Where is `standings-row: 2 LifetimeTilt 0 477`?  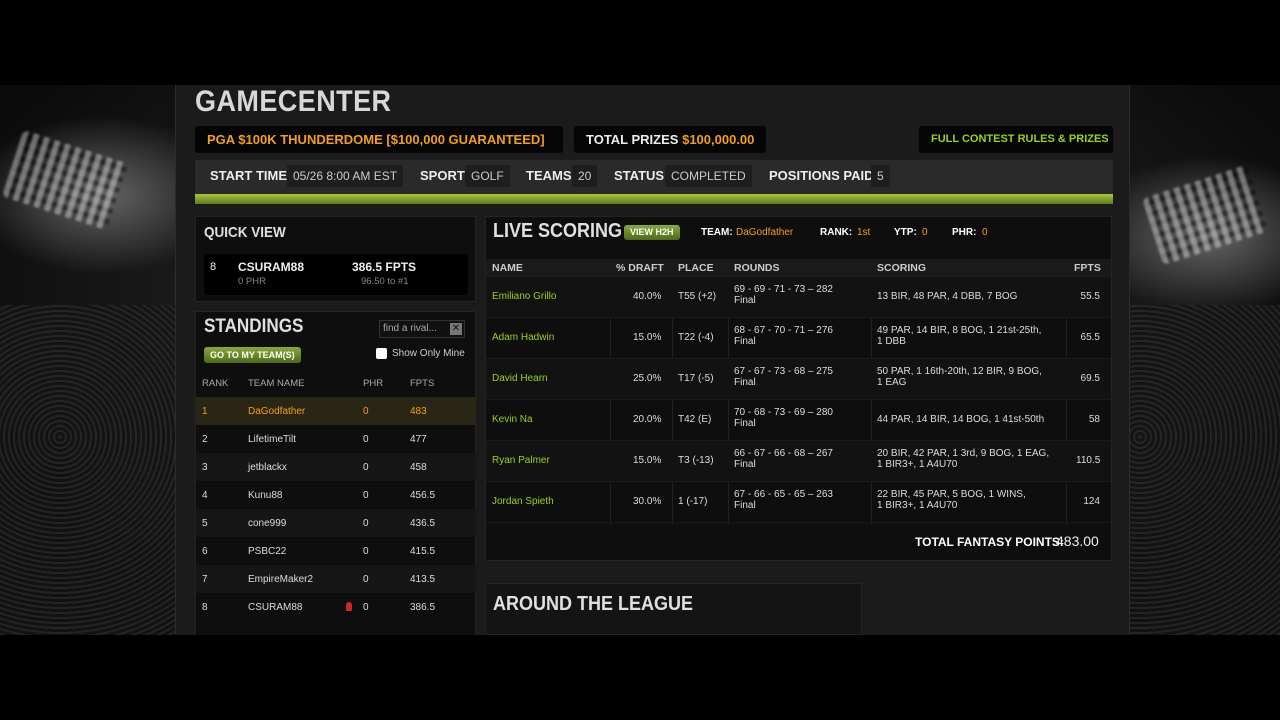 standings-row: 2 LifetimeTilt 0 477 is located at coordinates (336, 439).